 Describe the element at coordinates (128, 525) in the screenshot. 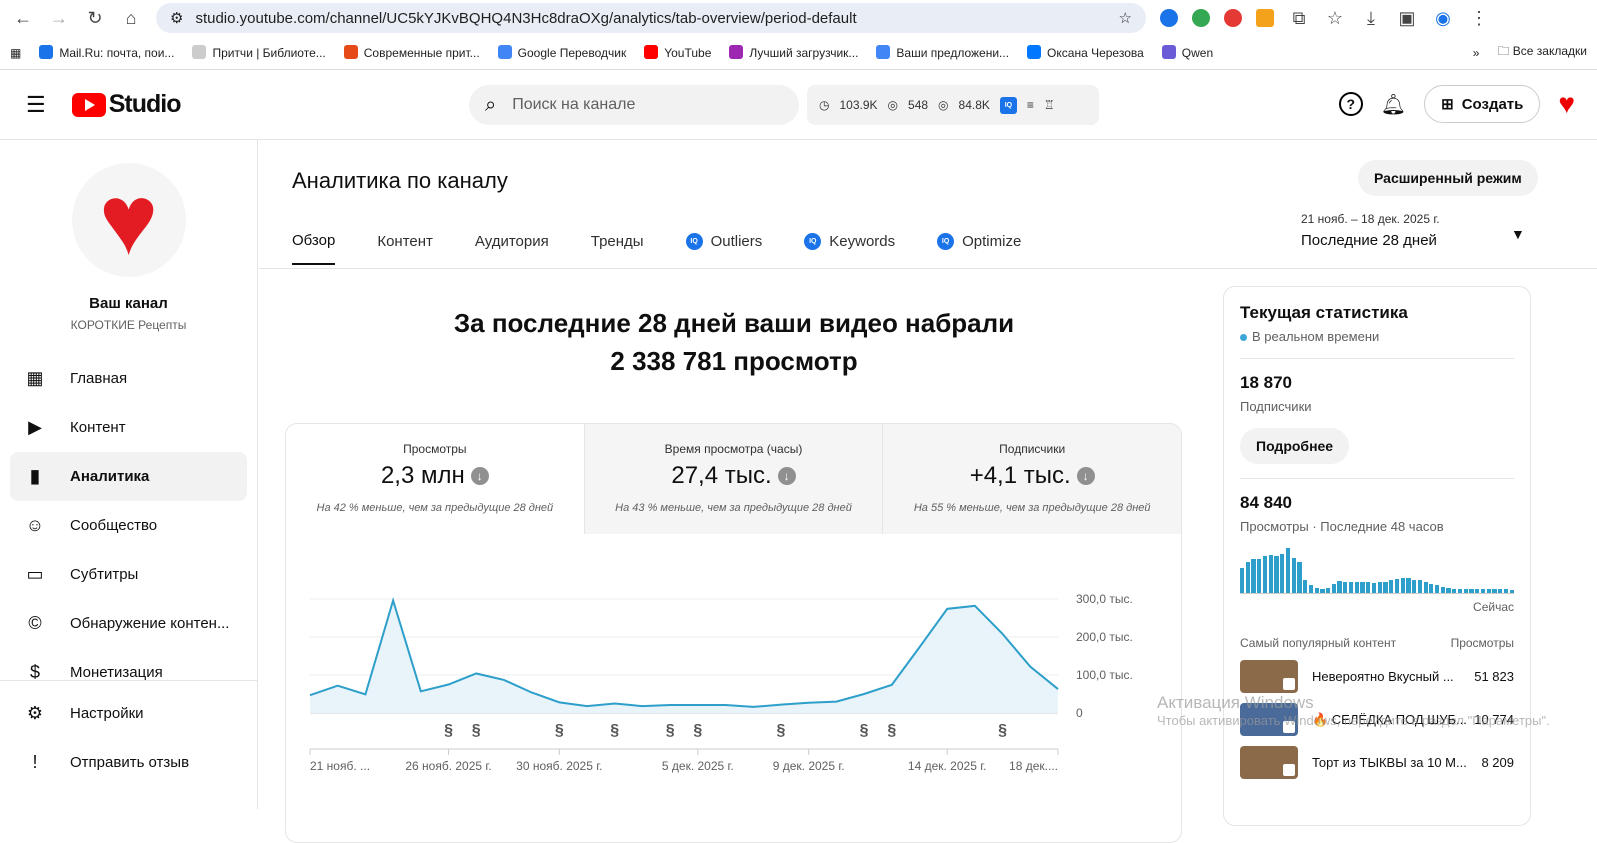

I see `sidebar-item-community: ☺ Сообщество` at that location.